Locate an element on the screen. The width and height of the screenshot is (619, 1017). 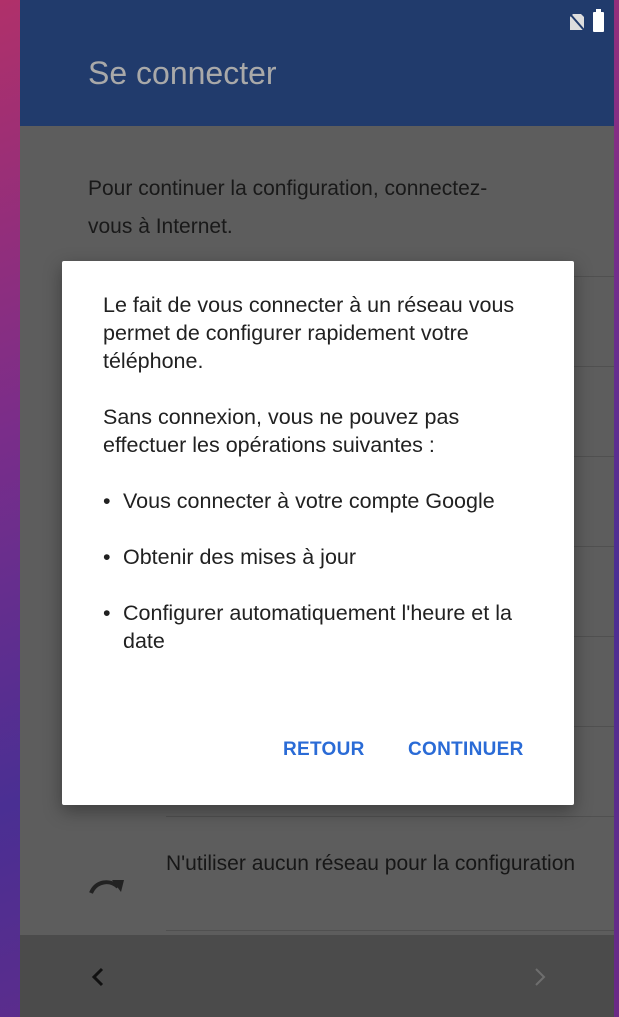
app-bar: Se connecter is located at coordinates (317, 63).